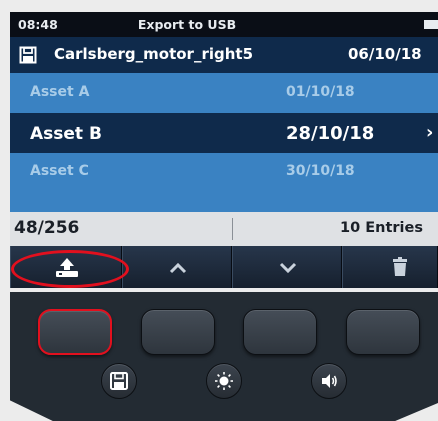 The image size is (438, 421). I want to click on scroll-down-softkey, so click(287, 267).